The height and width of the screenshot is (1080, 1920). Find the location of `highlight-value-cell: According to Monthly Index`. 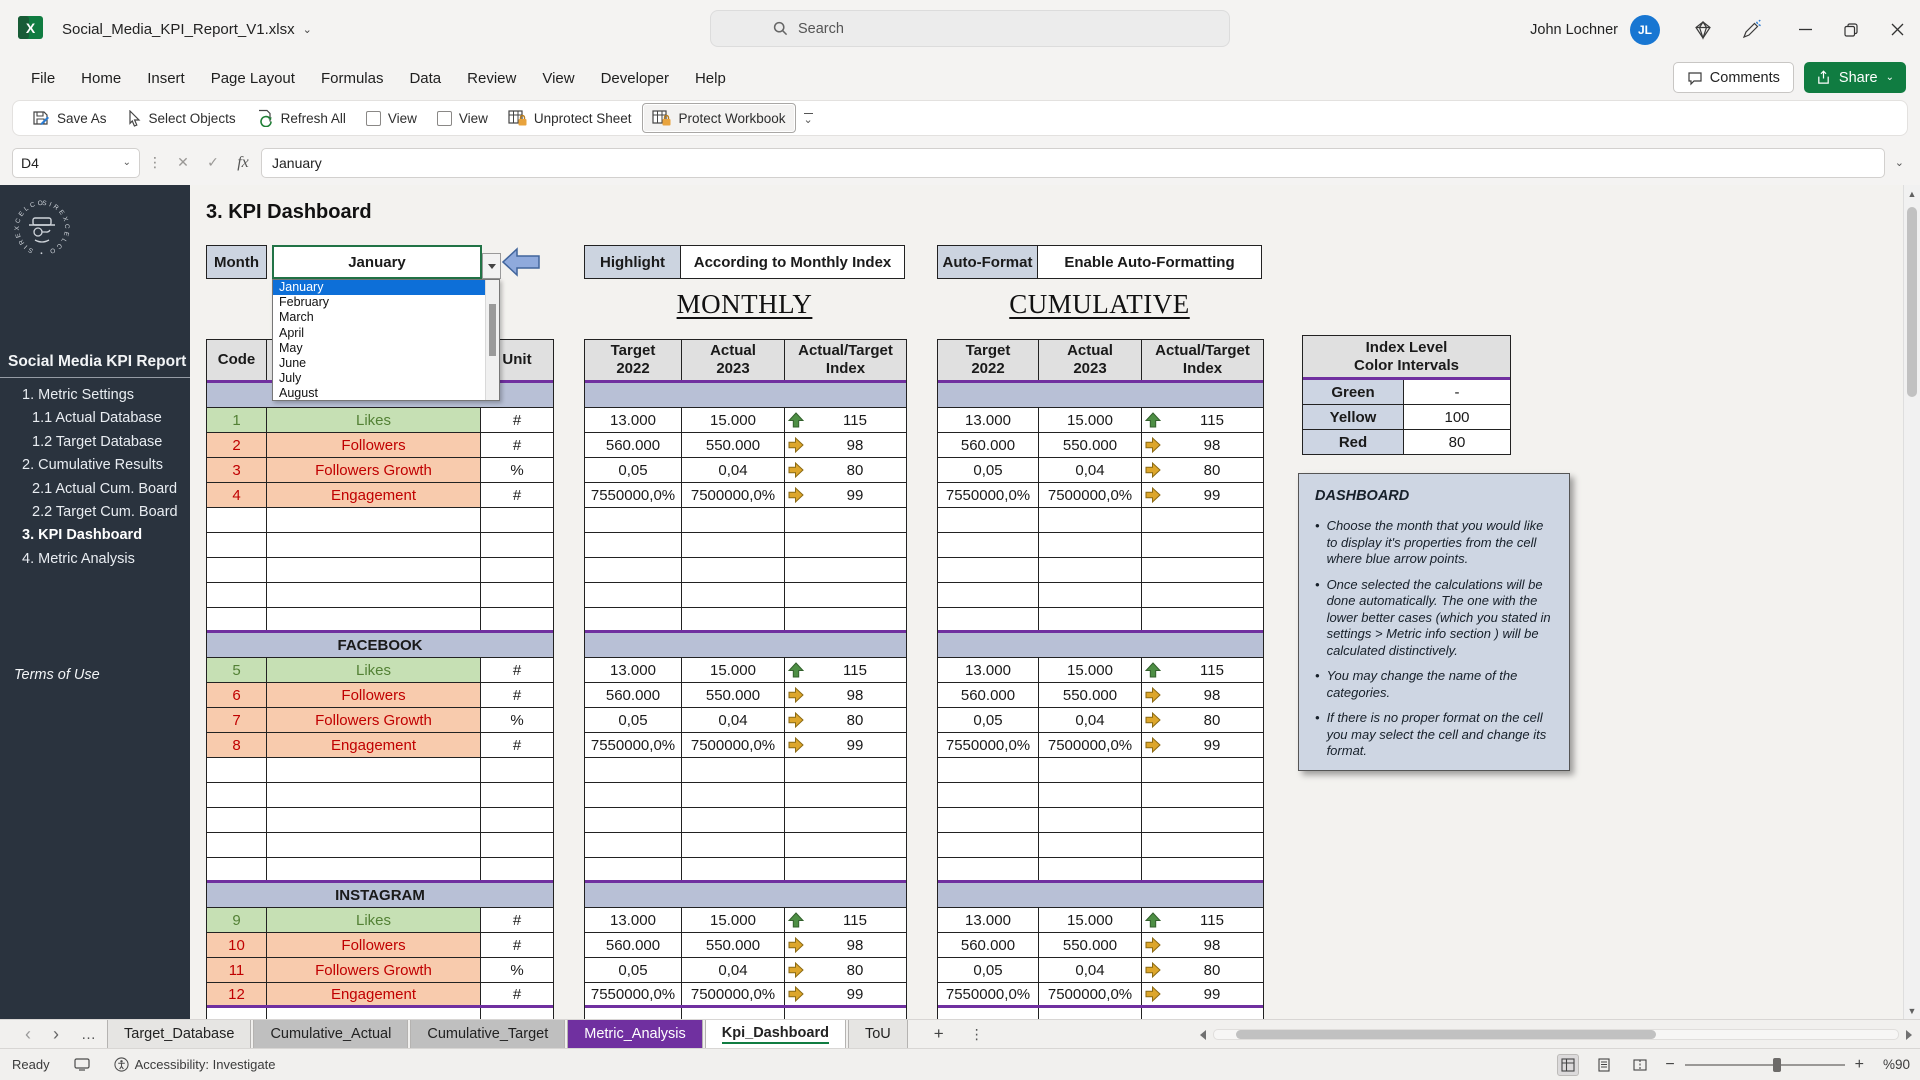

highlight-value-cell: According to Monthly Index is located at coordinates (792, 262).